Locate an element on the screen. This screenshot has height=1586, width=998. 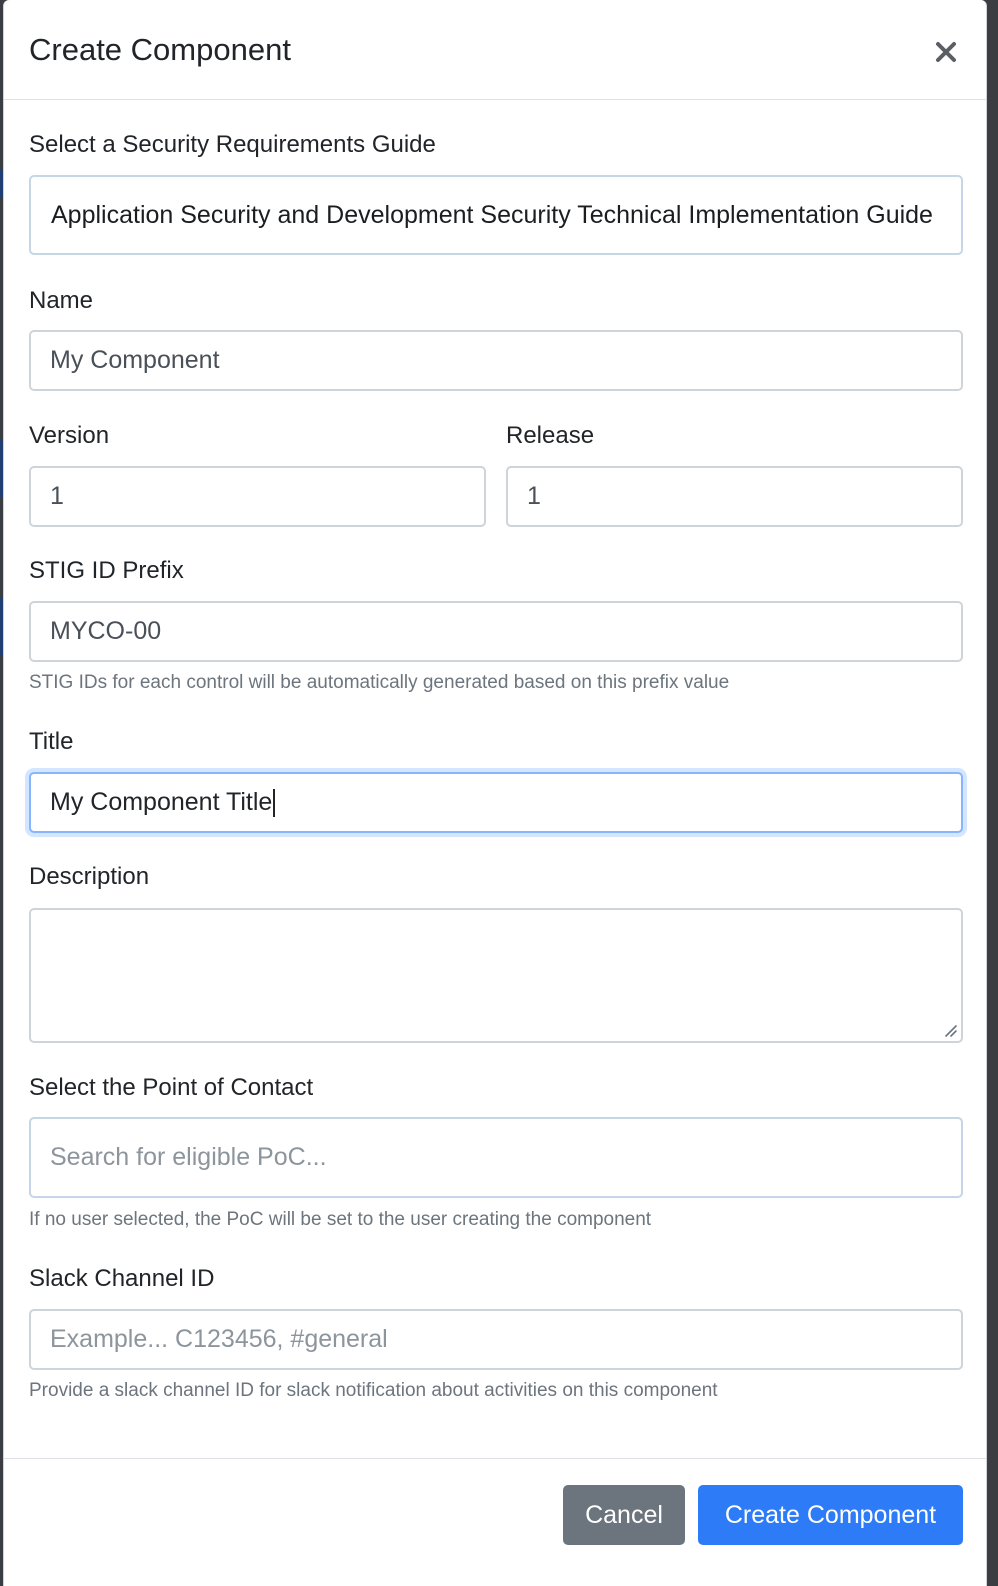
release-input is located at coordinates (734, 496).